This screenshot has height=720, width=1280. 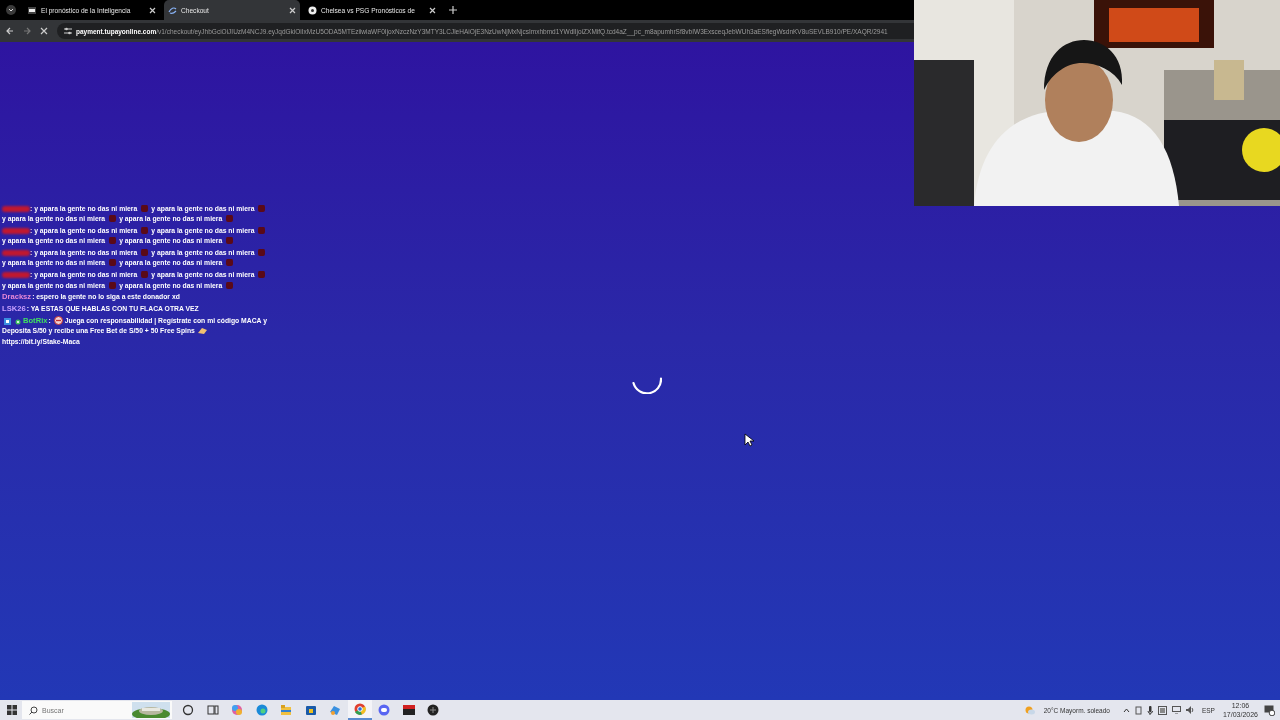 I want to click on site-settings-icon, so click(x=68, y=31).